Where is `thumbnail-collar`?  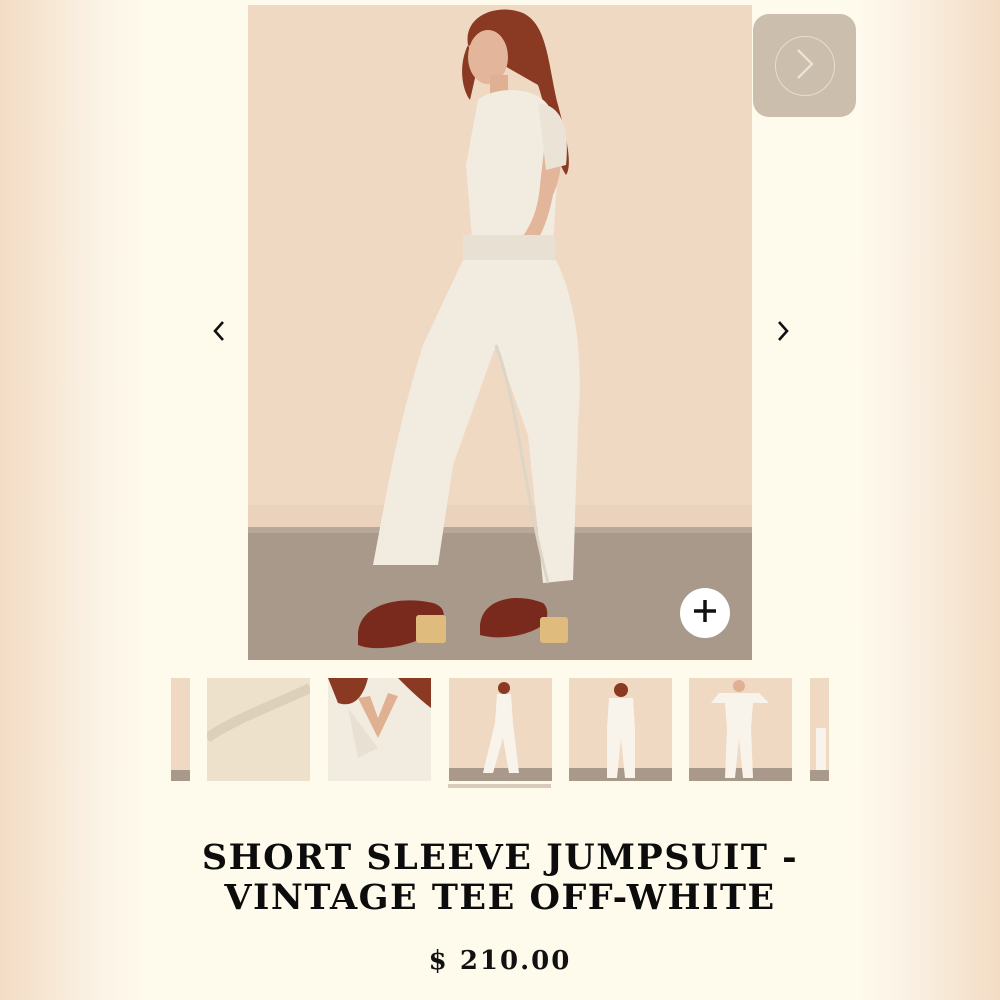
thumbnail-collar is located at coordinates (379, 729).